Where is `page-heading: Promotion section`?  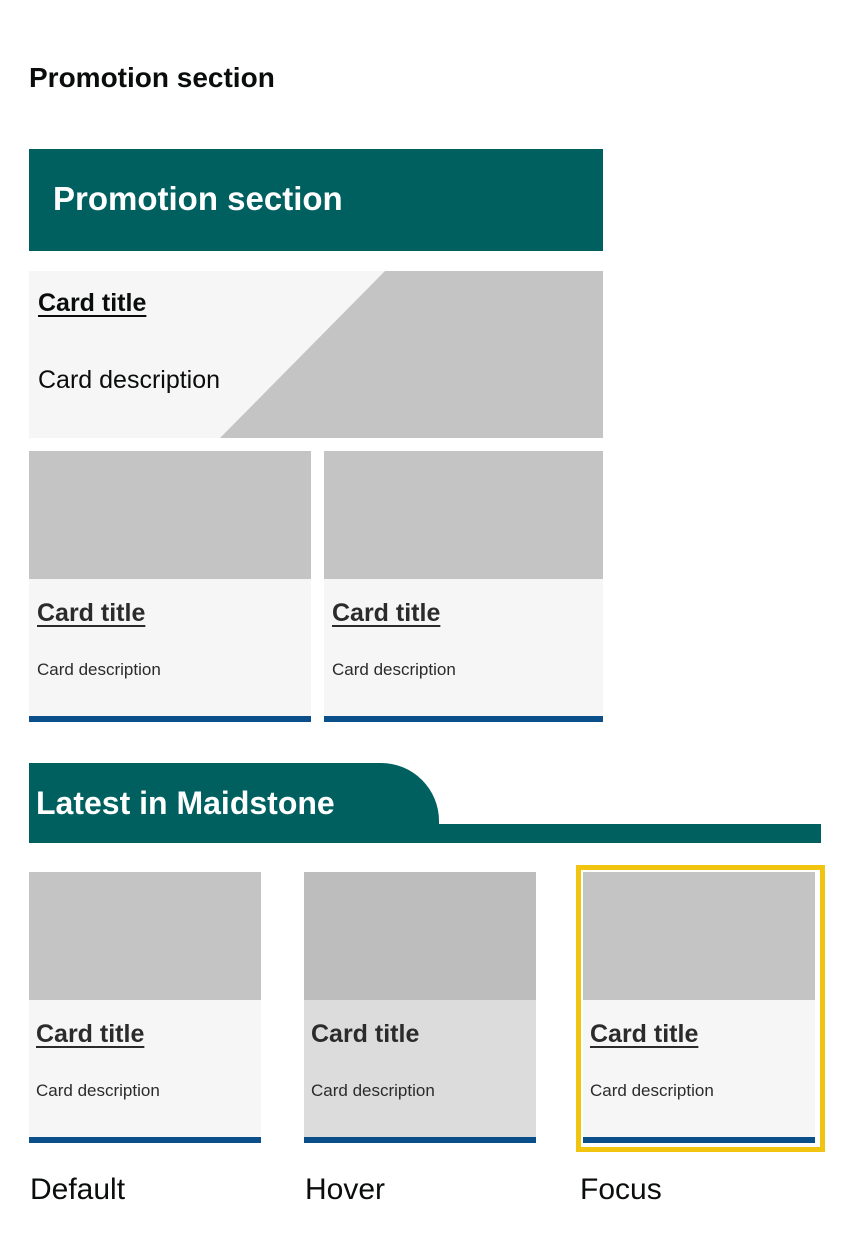
page-heading: Promotion section is located at coordinates (152, 77).